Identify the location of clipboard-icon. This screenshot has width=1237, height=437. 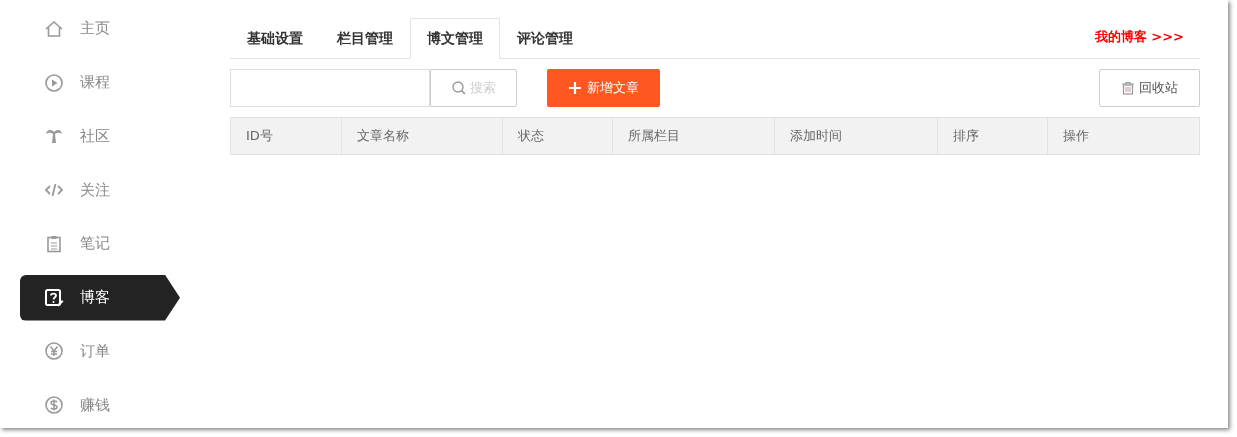
(54, 243).